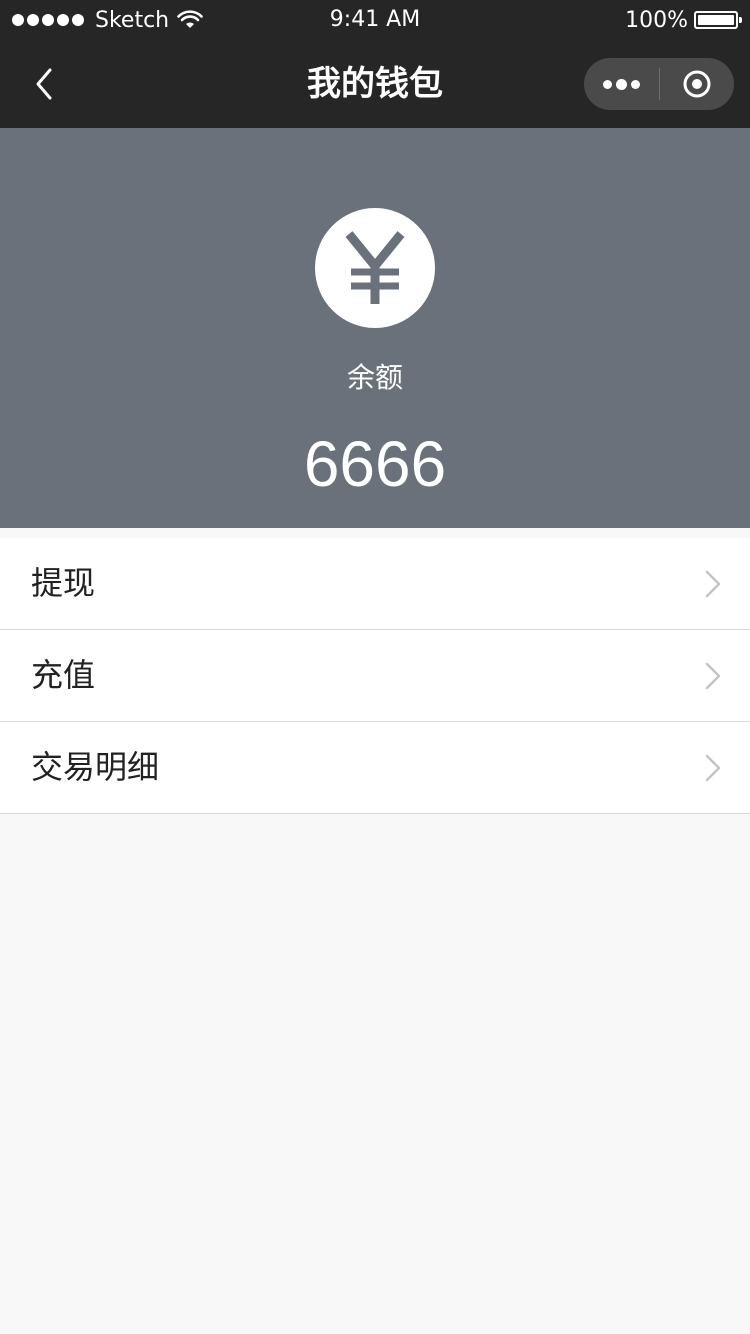 The width and height of the screenshot is (750, 1334). I want to click on more-dots-icon, so click(621, 84).